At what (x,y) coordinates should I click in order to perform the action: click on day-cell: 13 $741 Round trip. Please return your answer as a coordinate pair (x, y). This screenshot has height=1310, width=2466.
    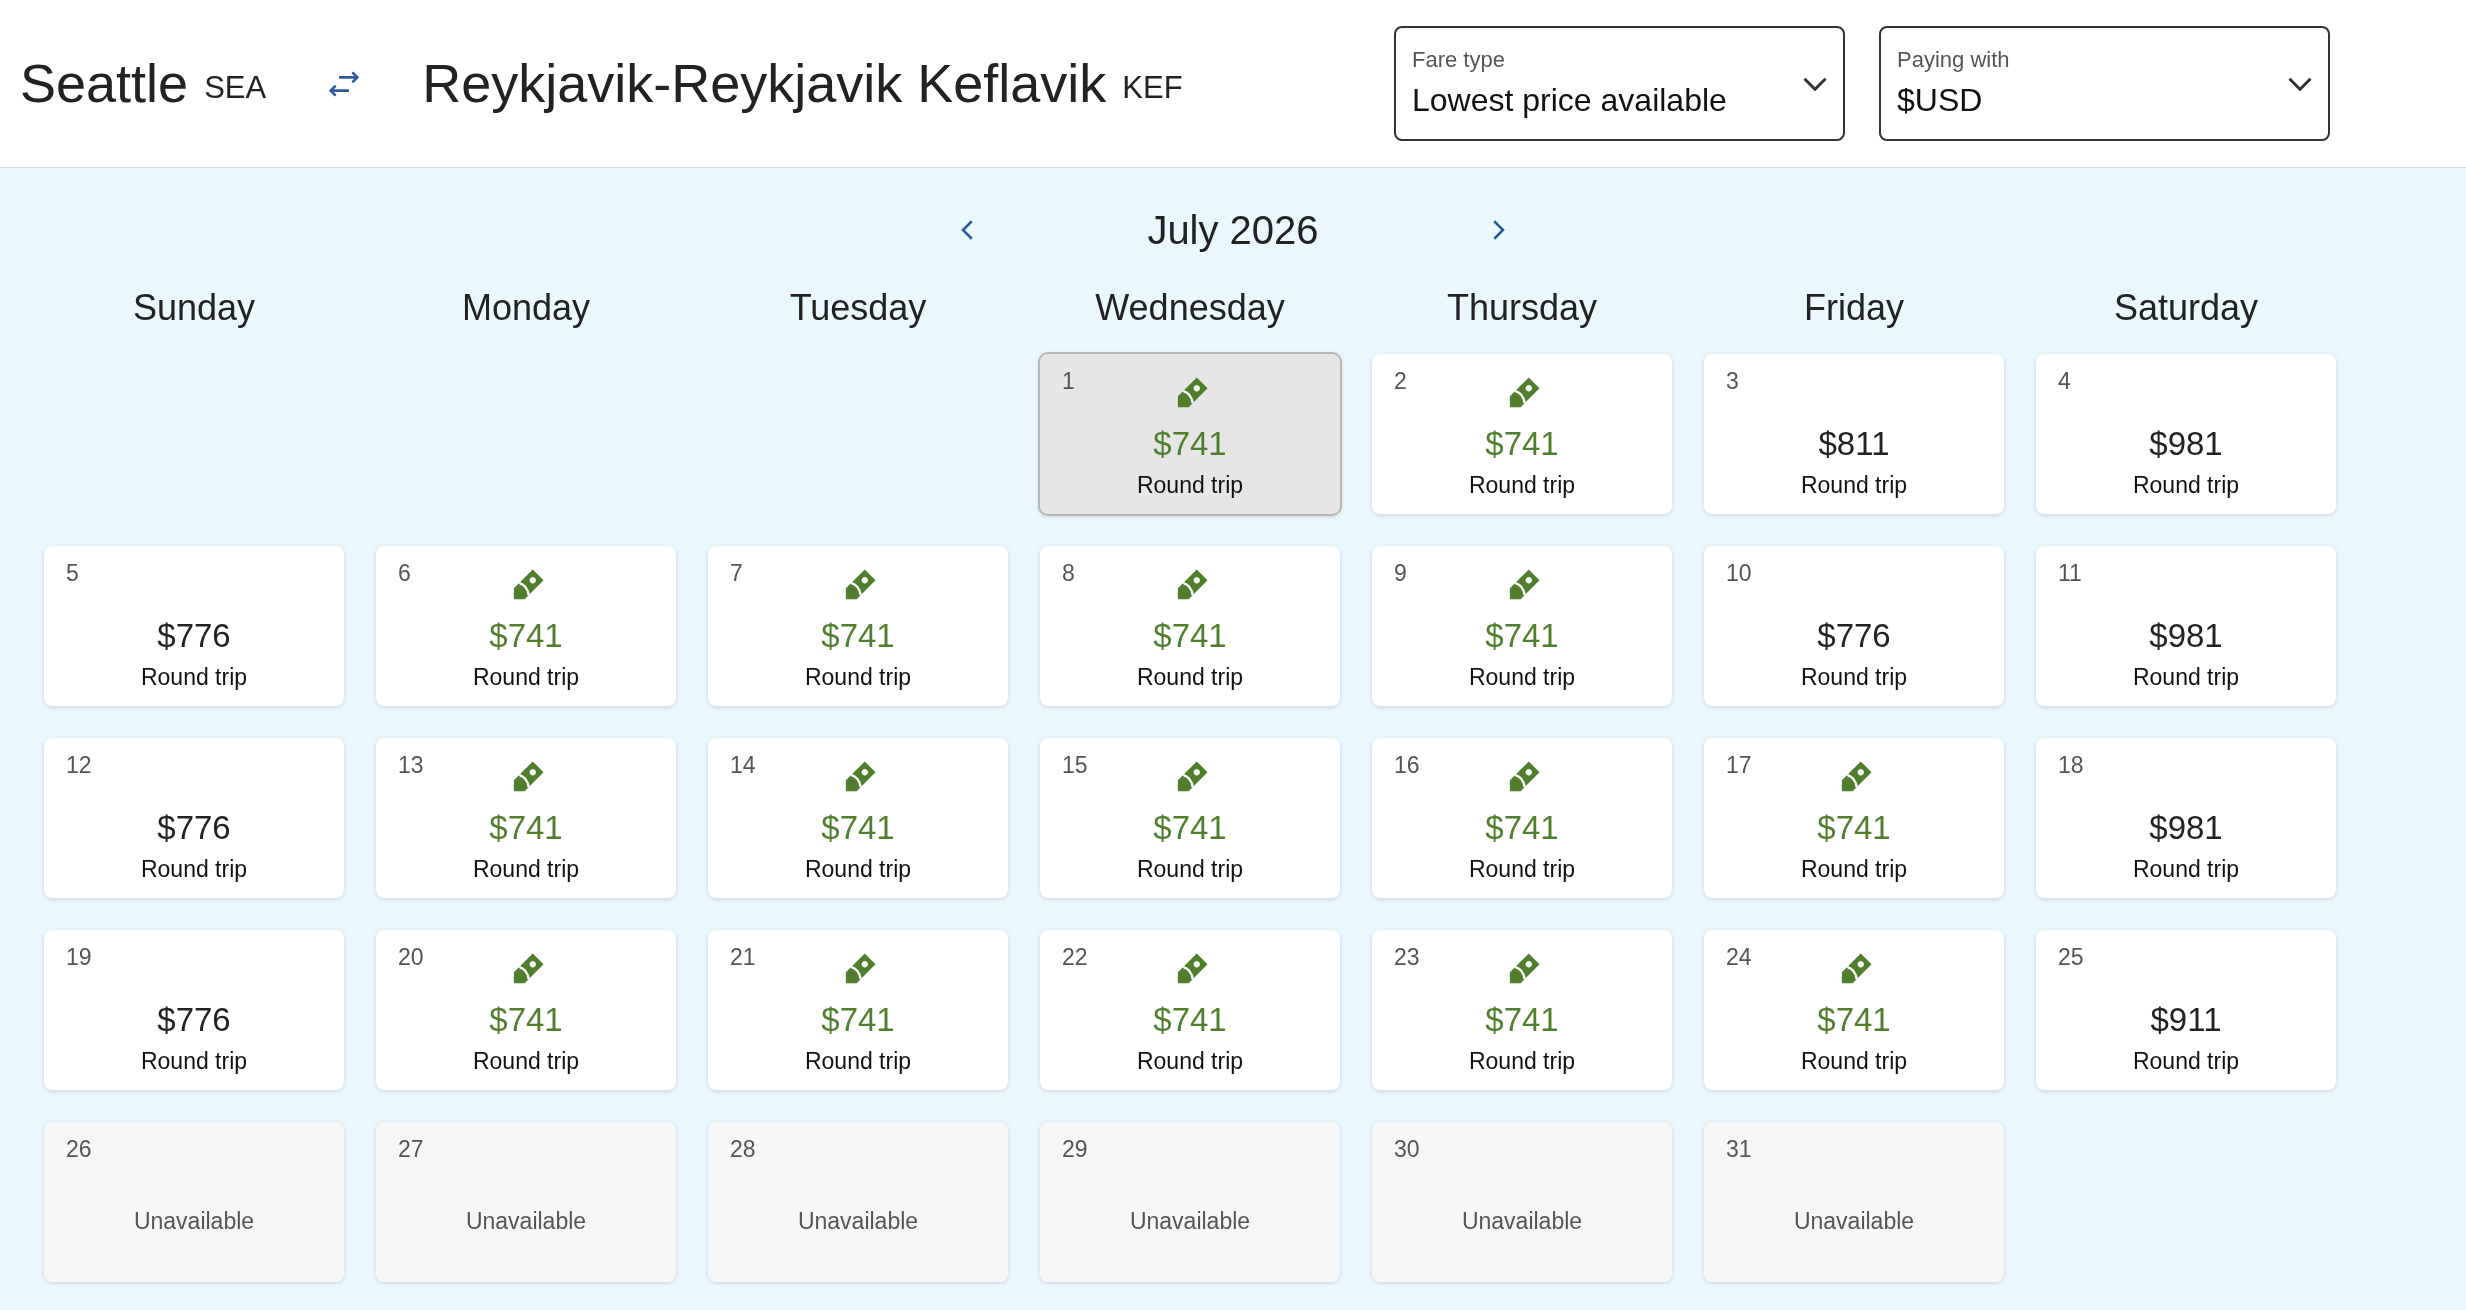
    Looking at the image, I should click on (526, 818).